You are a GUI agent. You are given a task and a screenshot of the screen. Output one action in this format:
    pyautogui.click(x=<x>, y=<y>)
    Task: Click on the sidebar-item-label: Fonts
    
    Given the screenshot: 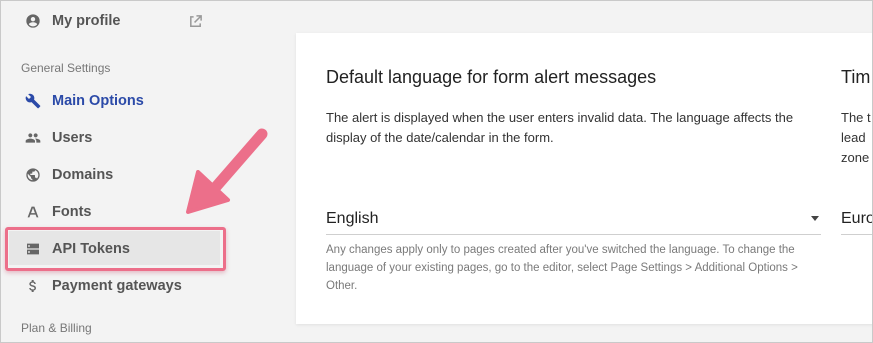 What is the action you would take?
    pyautogui.click(x=72, y=211)
    